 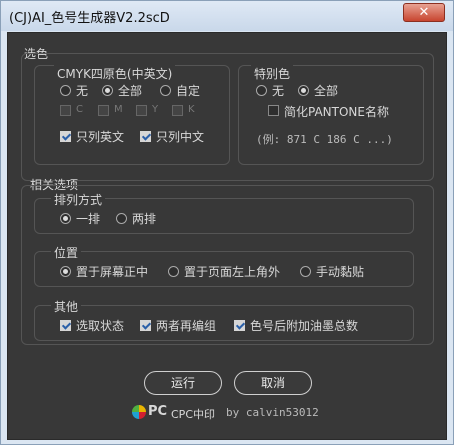 What do you see at coordinates (193, 414) in the screenshot?
I see `footer-brand: CPC中印` at bounding box center [193, 414].